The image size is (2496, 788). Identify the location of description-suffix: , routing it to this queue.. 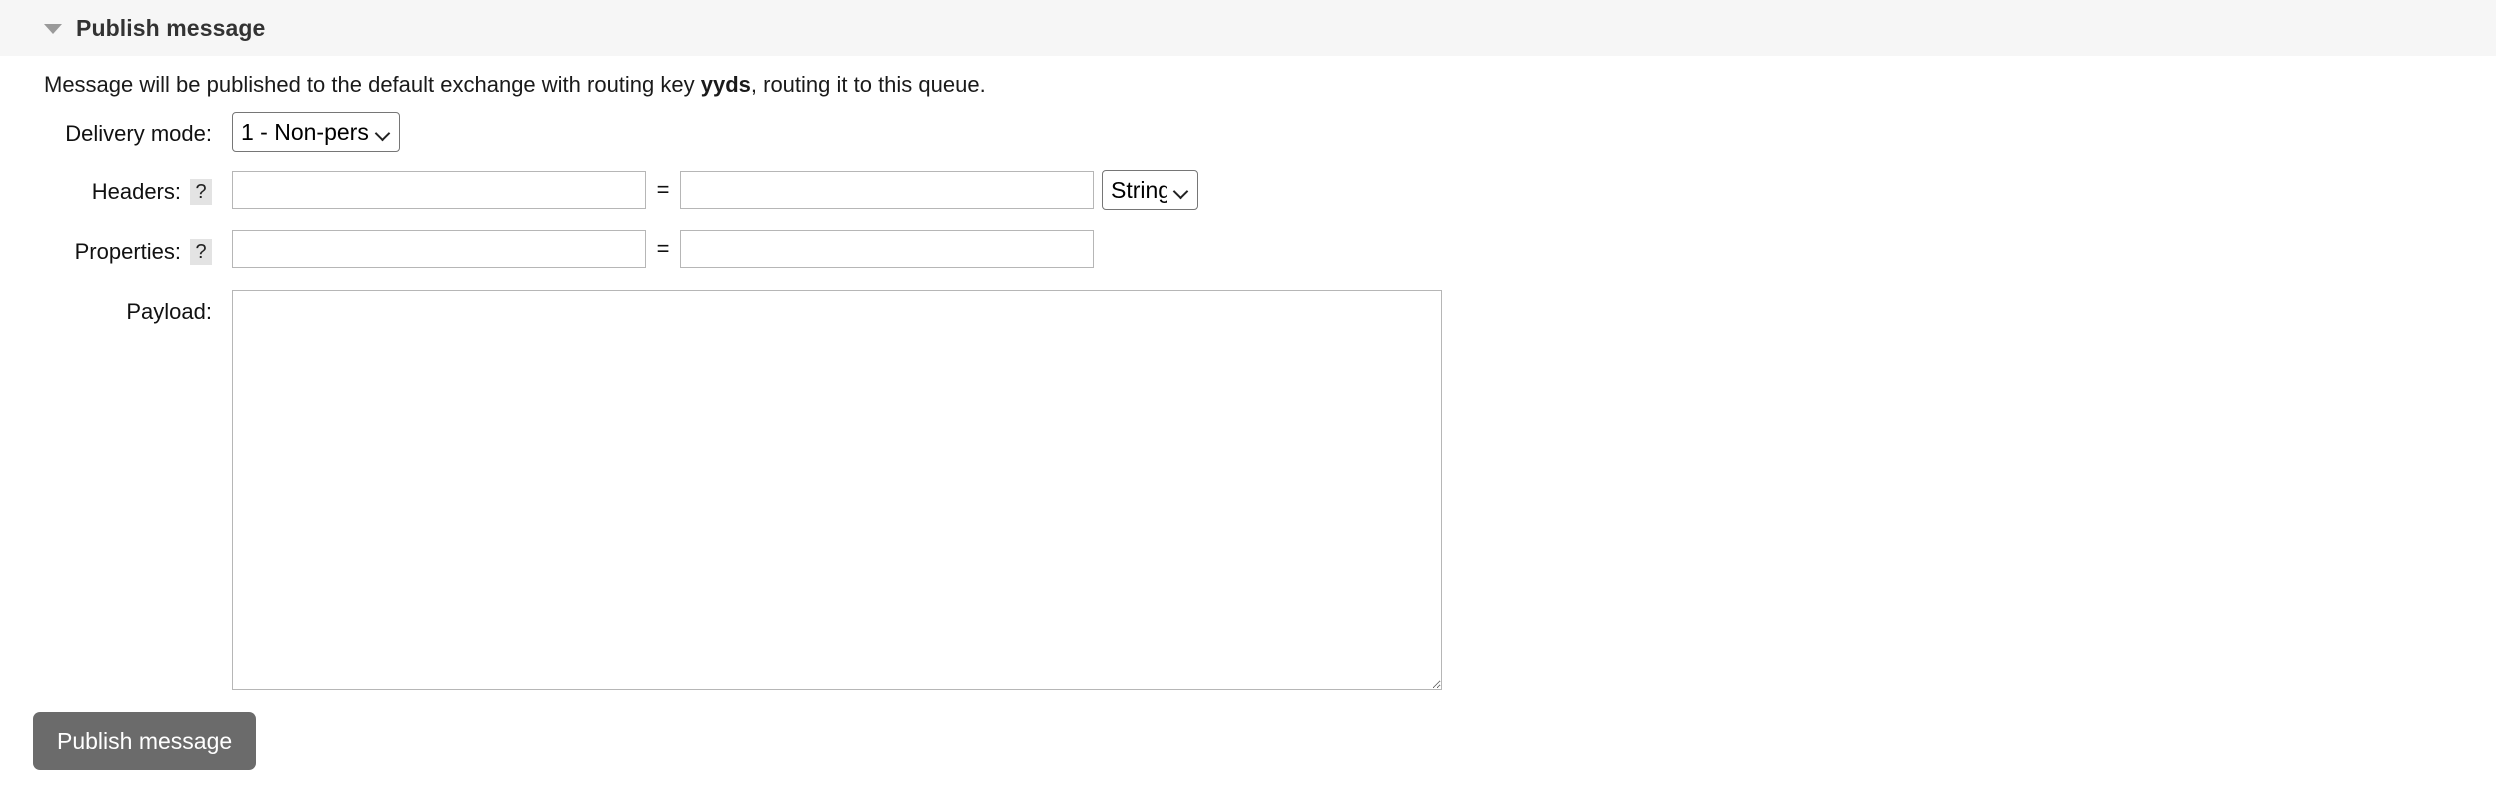
(868, 84).